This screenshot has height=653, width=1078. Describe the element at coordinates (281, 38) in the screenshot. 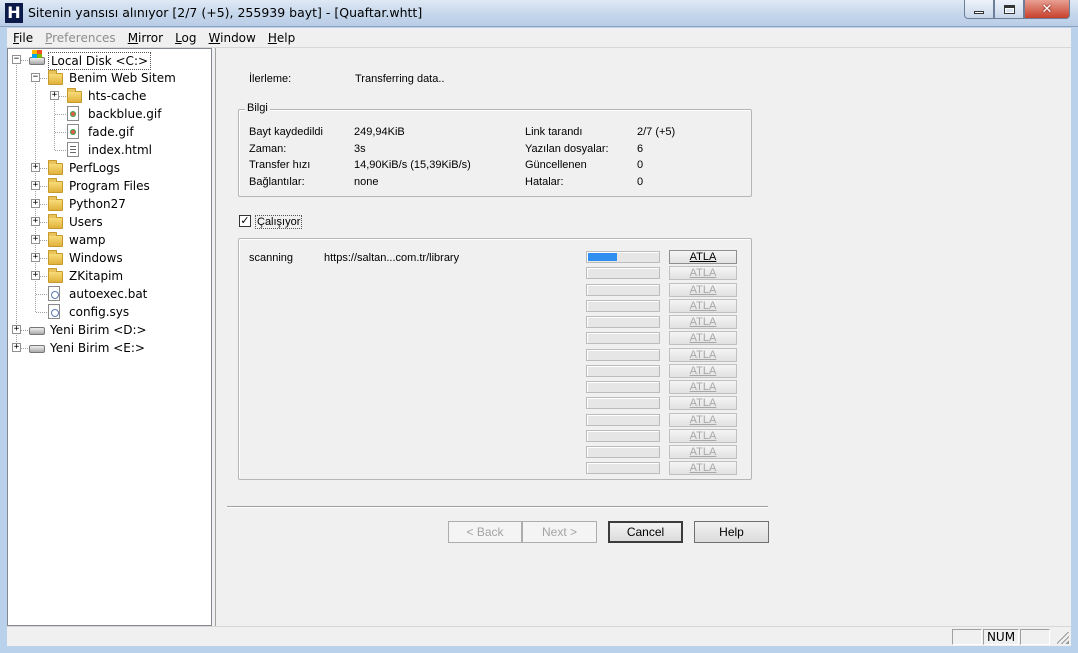

I see `menu-help: Help` at that location.